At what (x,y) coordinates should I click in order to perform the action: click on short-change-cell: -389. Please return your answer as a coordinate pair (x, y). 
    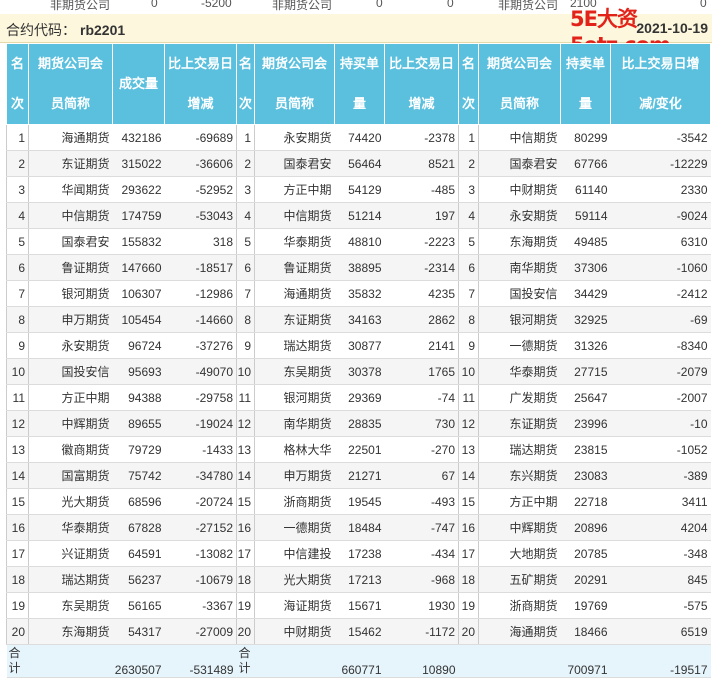
    Looking at the image, I should click on (660, 475).